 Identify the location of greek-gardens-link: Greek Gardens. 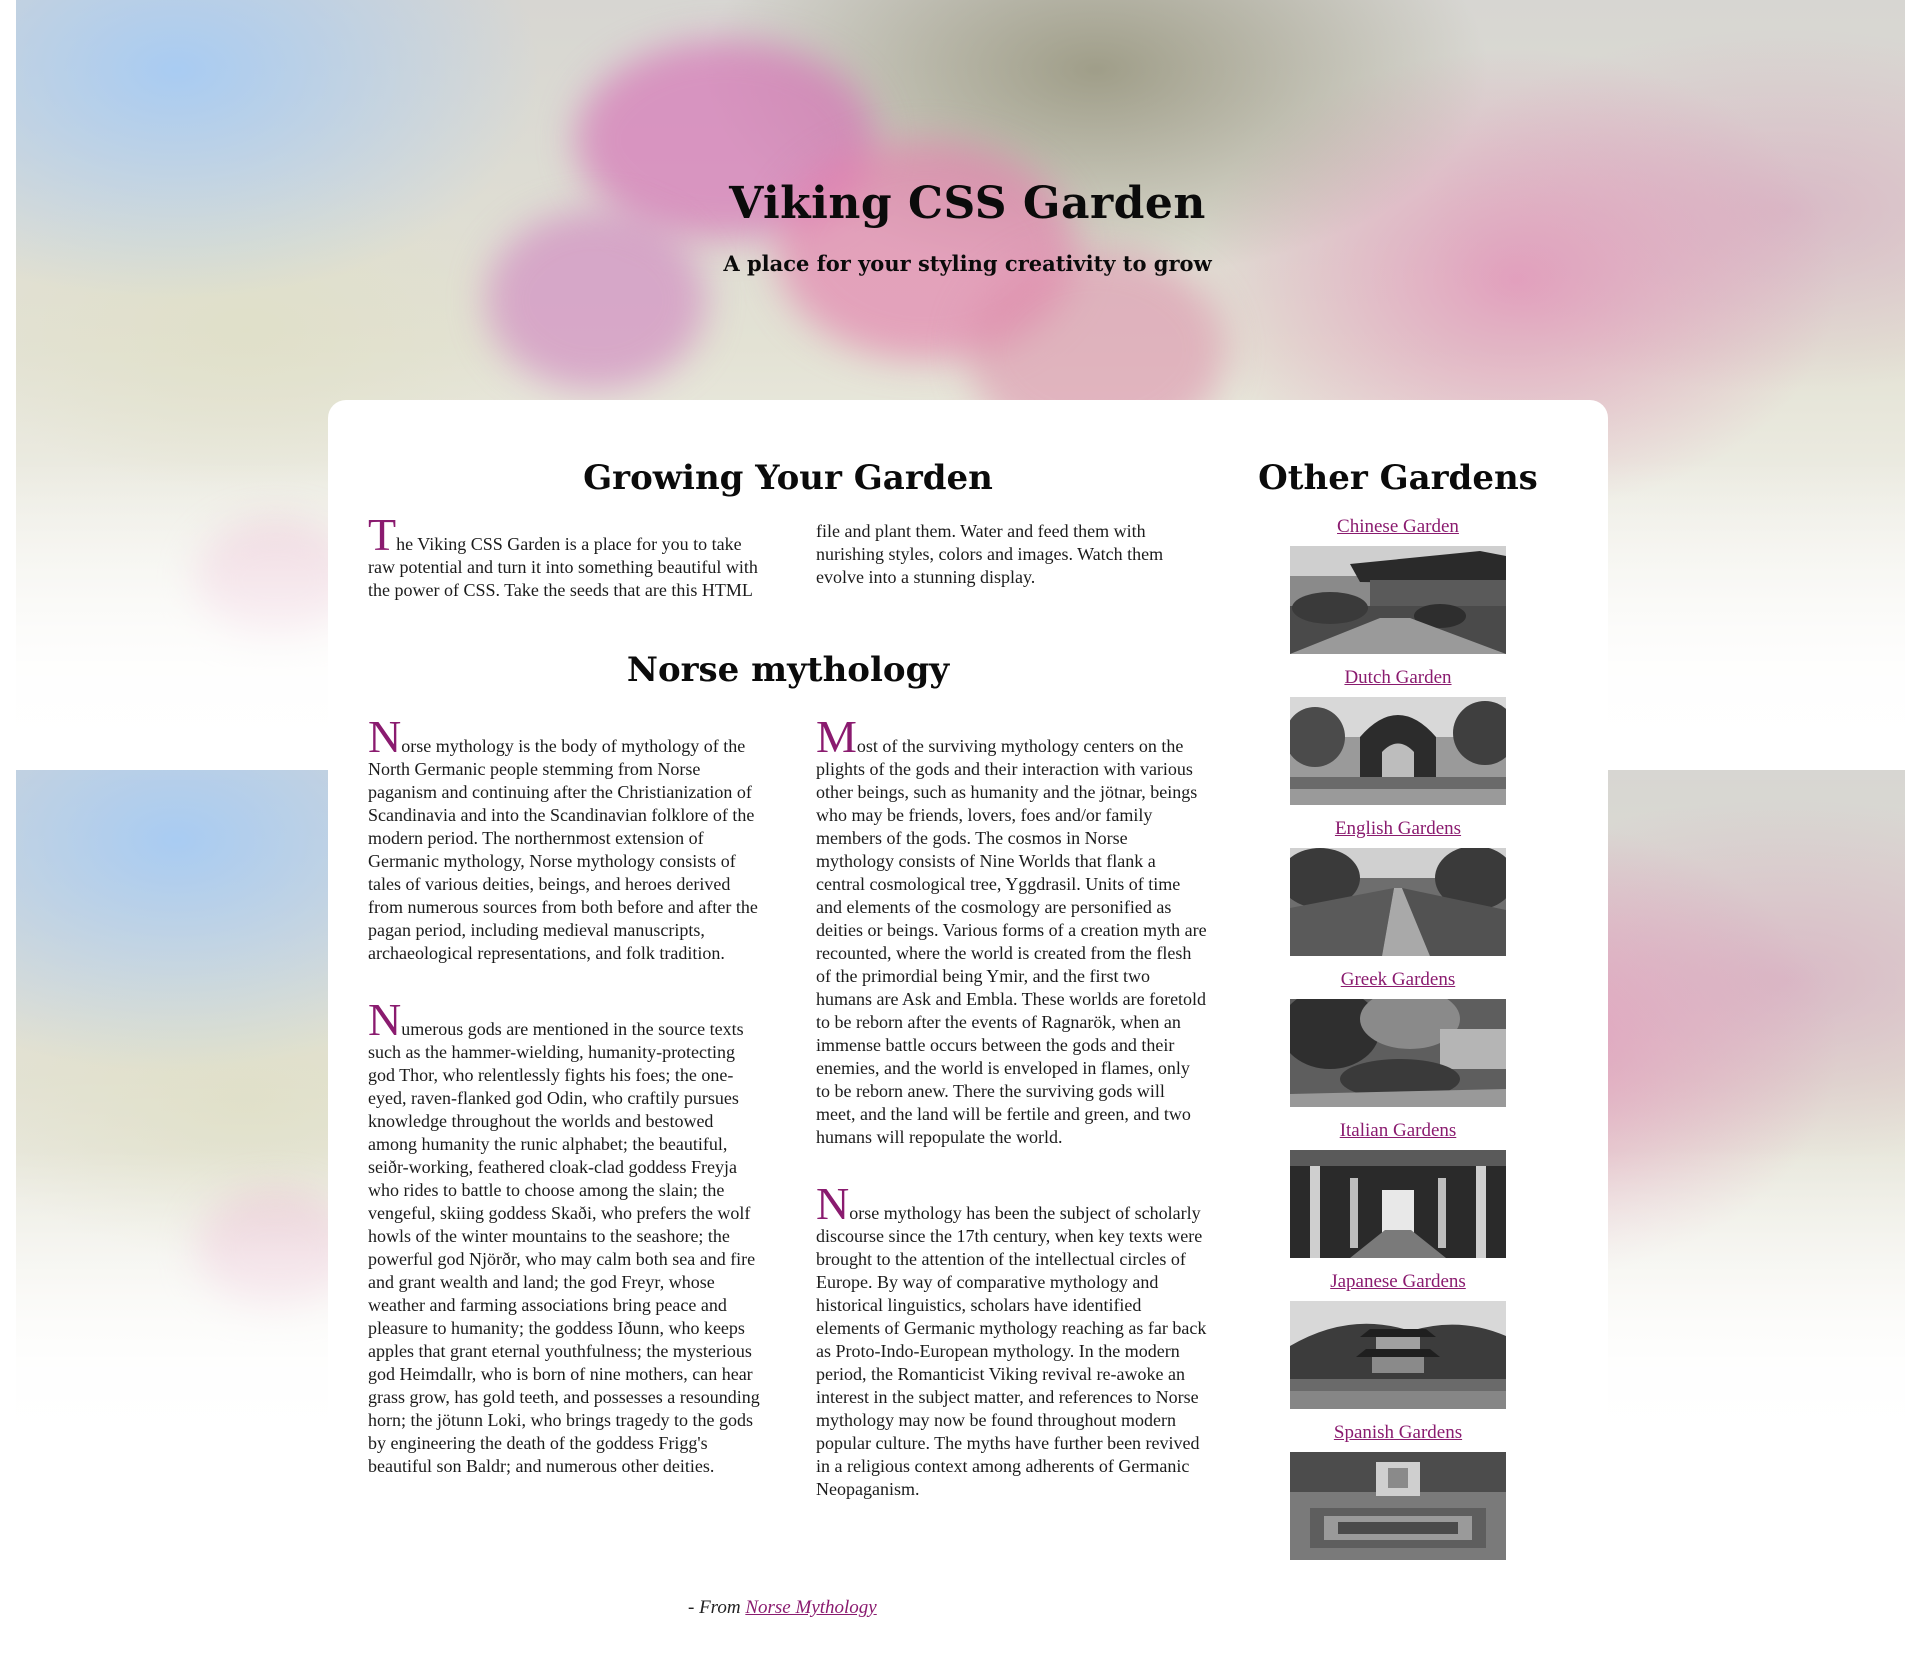
(1398, 982).